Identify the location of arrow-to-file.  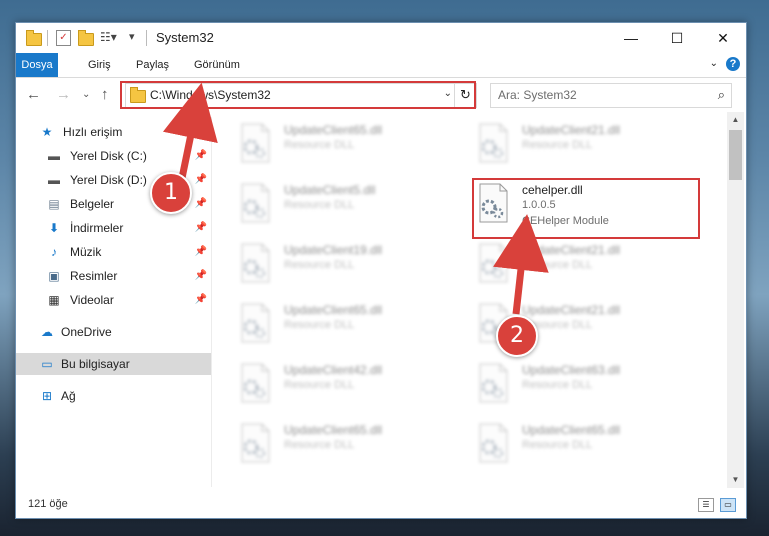
(521, 264).